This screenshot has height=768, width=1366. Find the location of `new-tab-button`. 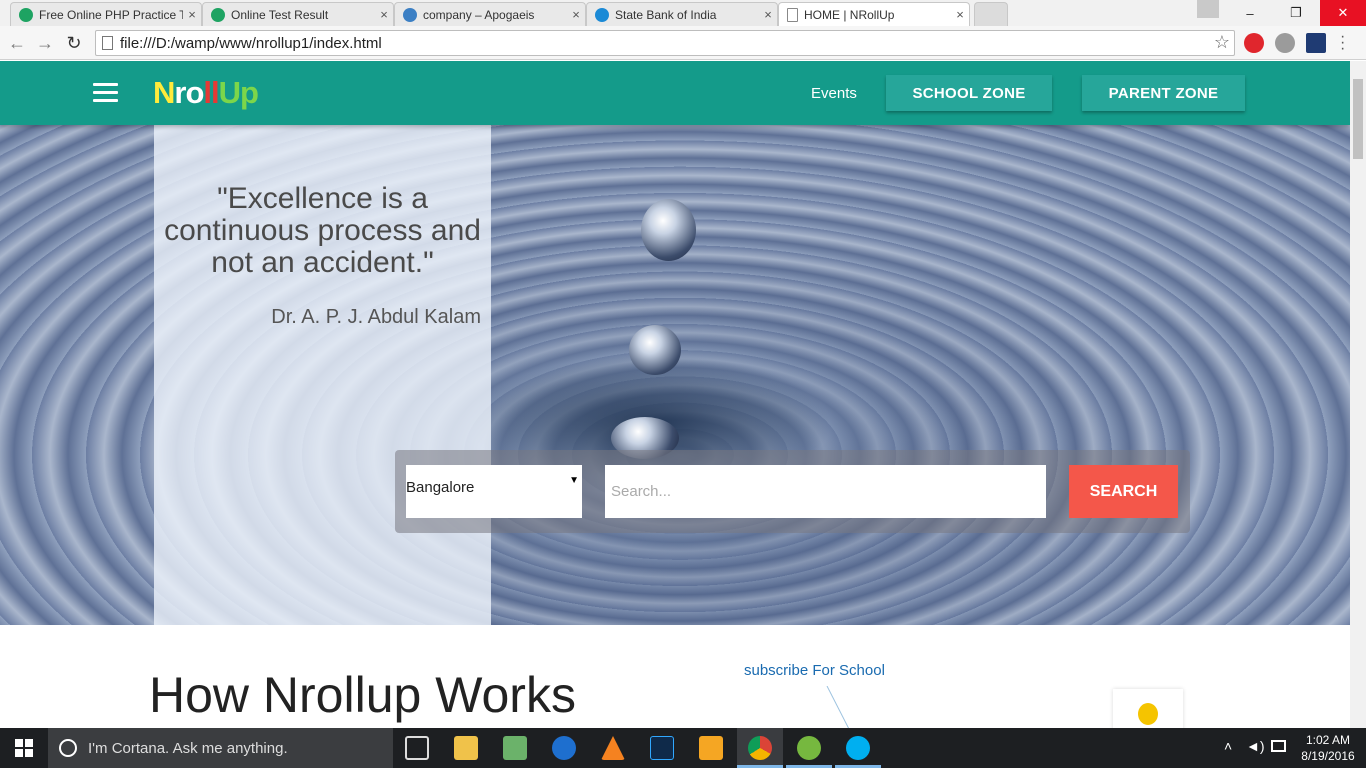

new-tab-button is located at coordinates (991, 14).